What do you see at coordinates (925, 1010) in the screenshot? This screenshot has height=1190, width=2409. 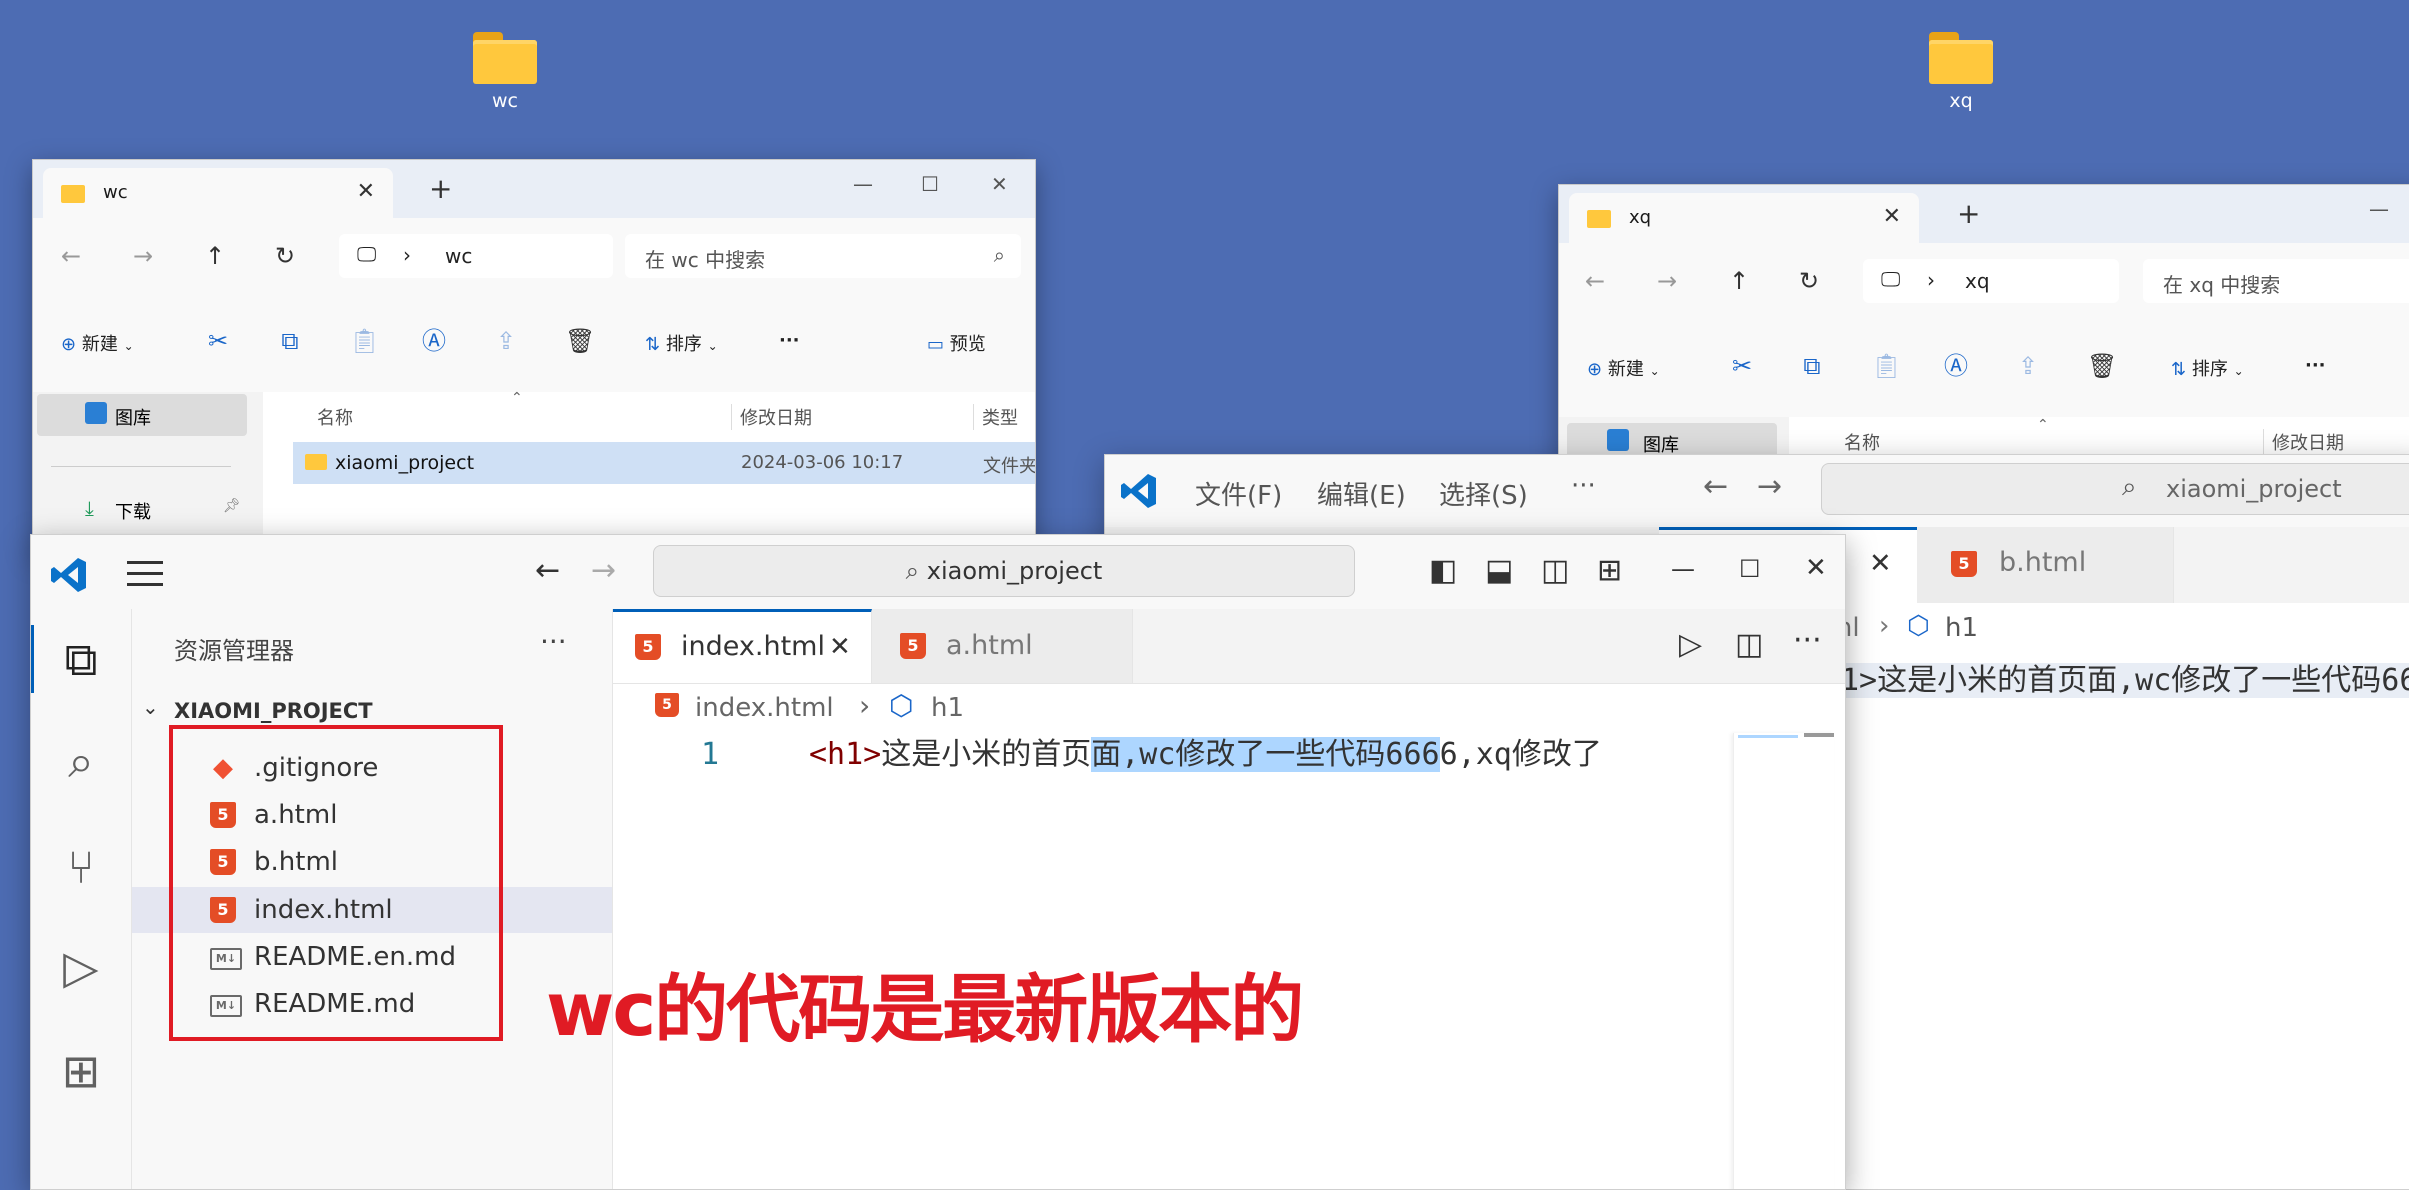 I see `annotation-text: wc的代码是最新版本的` at bounding box center [925, 1010].